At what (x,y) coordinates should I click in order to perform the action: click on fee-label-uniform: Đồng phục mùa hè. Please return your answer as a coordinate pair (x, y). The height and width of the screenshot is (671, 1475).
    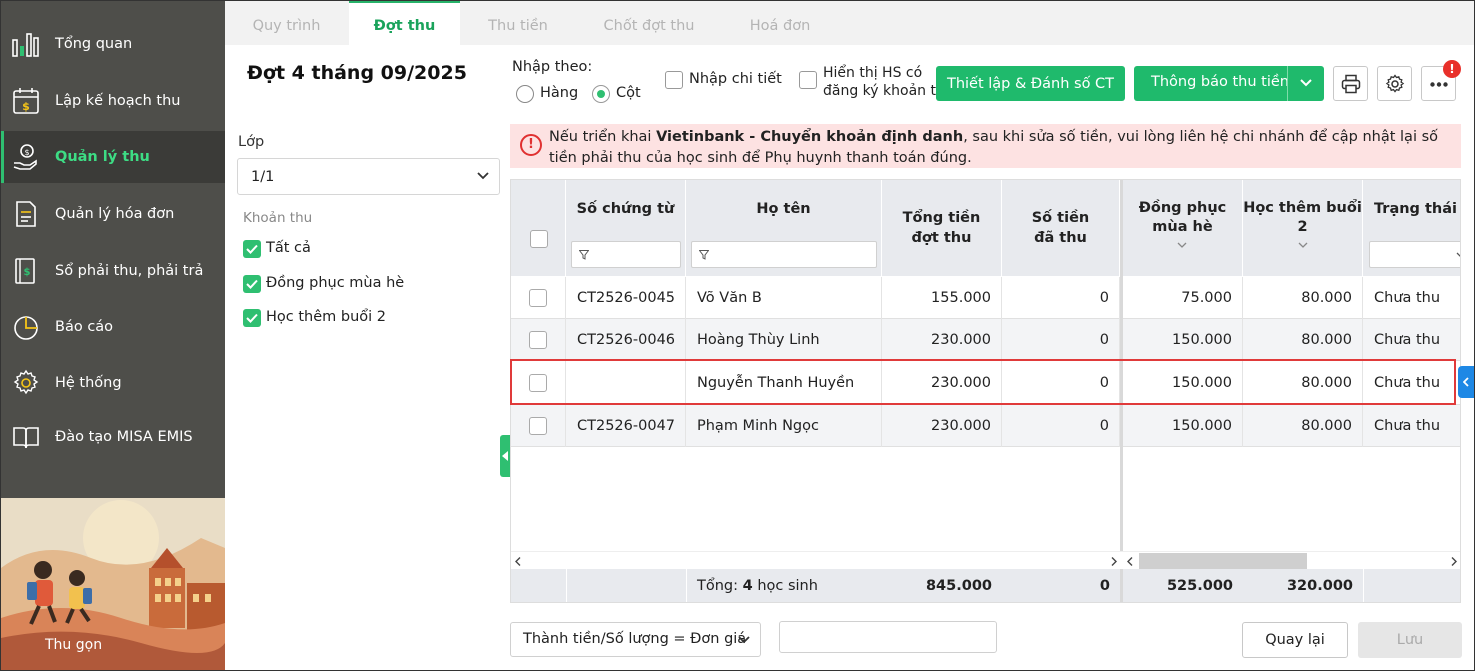
    Looking at the image, I should click on (335, 283).